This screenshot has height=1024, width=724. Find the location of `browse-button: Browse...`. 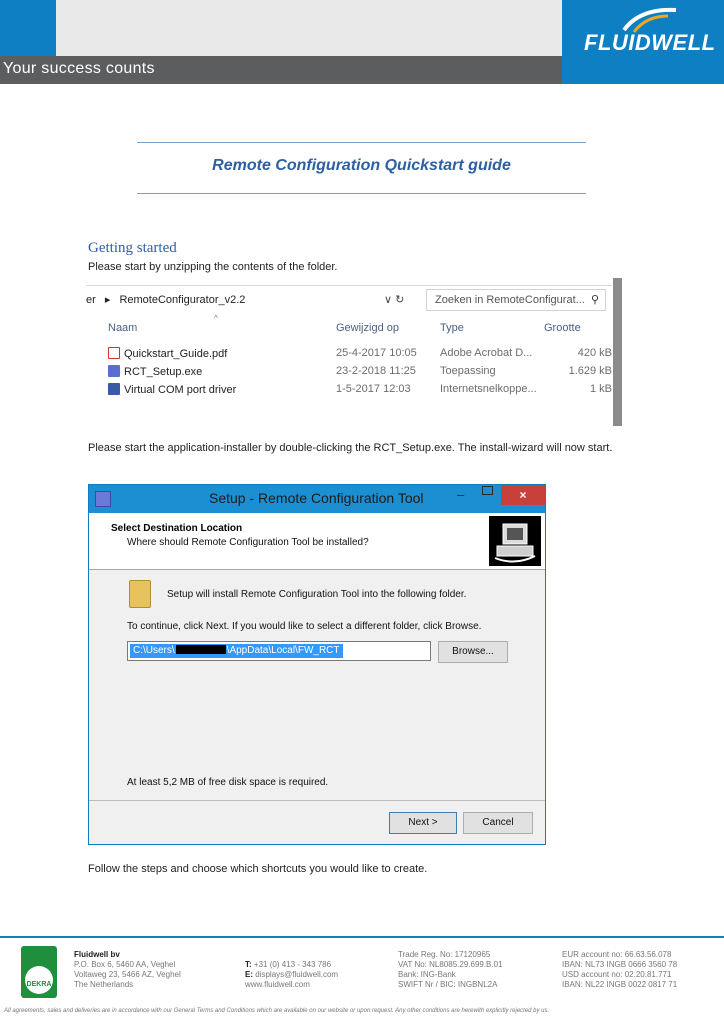

browse-button: Browse... is located at coordinates (473, 652).